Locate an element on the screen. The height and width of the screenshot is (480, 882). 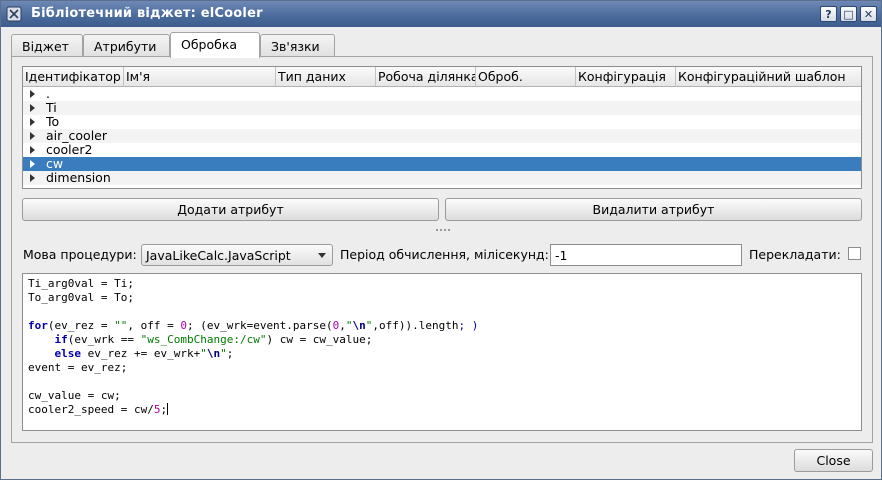
title-bar: Бібліотечний віджет: elCooler ? □ ✕ is located at coordinates (441, 14).